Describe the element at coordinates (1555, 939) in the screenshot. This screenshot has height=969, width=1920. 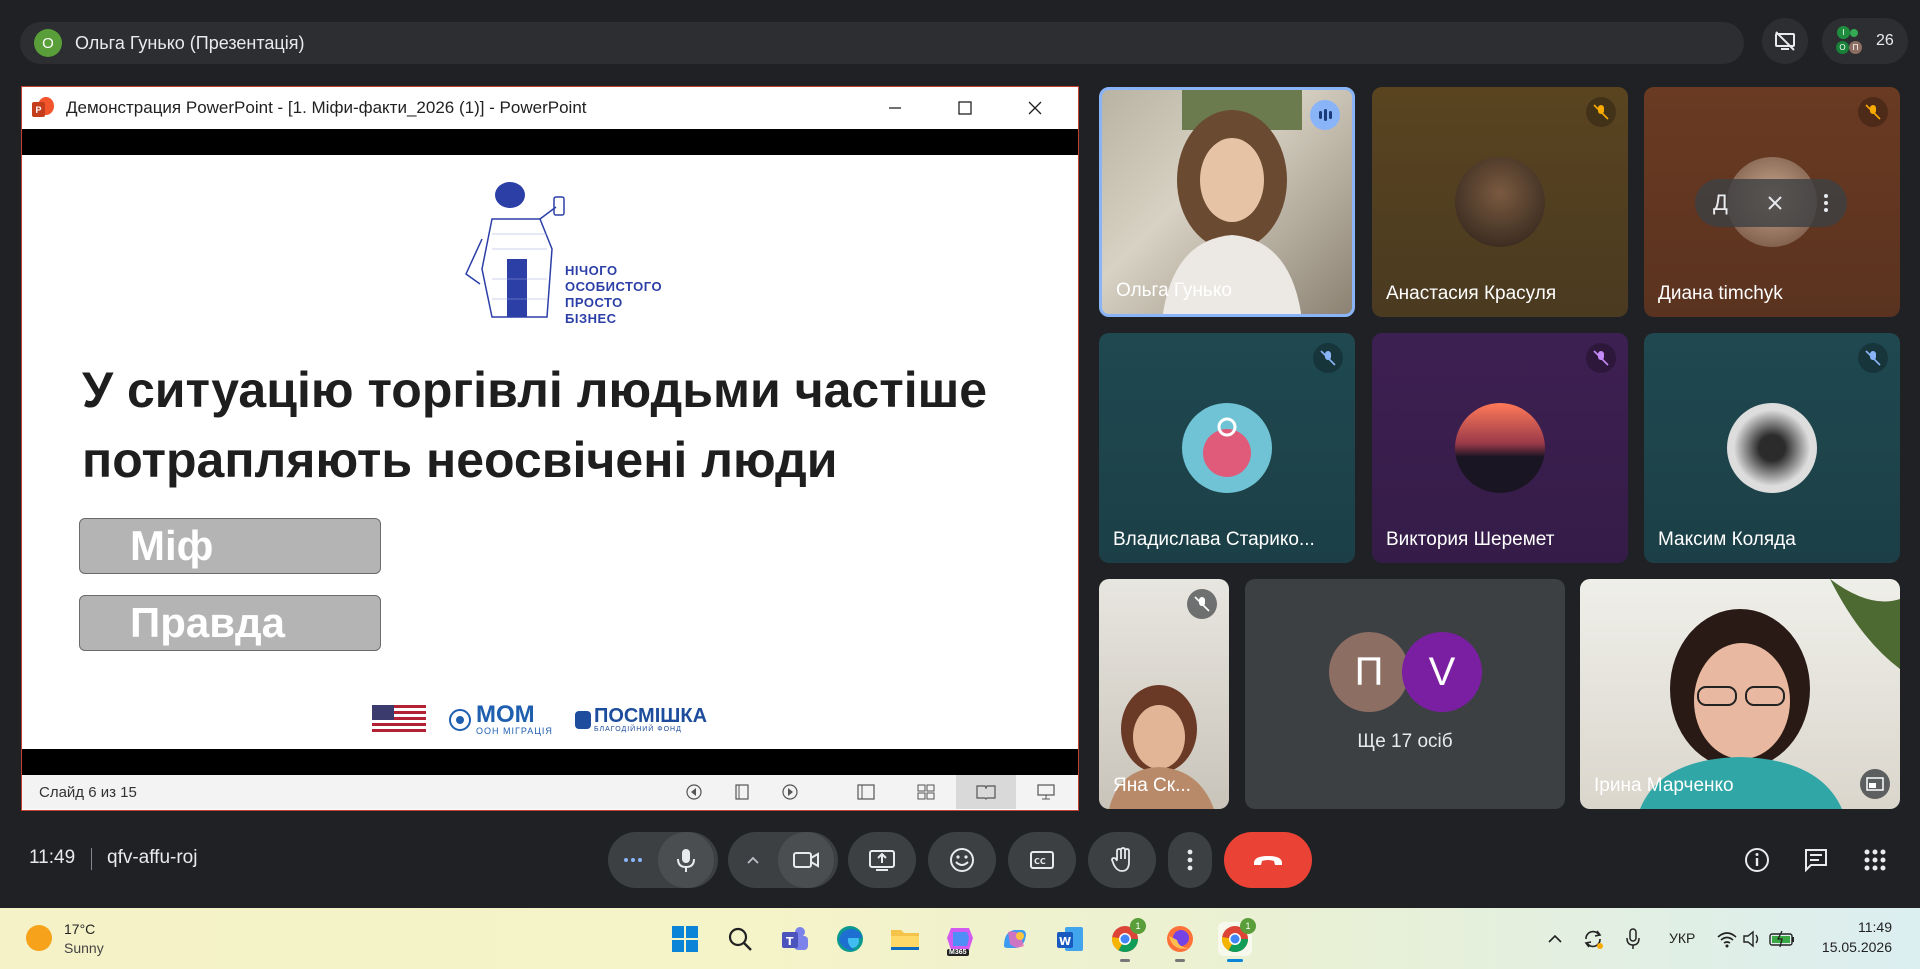
I see `show-hidden-icons-button` at that location.